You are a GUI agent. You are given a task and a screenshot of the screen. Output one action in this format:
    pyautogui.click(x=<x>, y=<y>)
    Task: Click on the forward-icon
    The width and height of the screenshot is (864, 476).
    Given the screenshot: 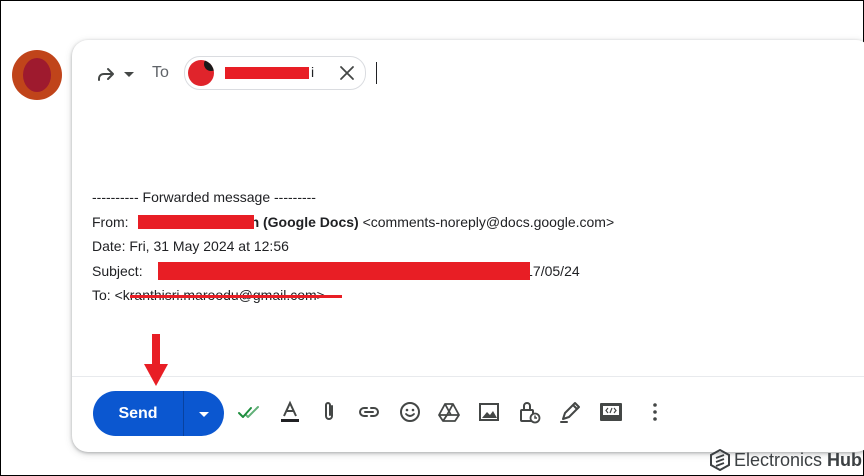 What is the action you would take?
    pyautogui.click(x=106, y=74)
    